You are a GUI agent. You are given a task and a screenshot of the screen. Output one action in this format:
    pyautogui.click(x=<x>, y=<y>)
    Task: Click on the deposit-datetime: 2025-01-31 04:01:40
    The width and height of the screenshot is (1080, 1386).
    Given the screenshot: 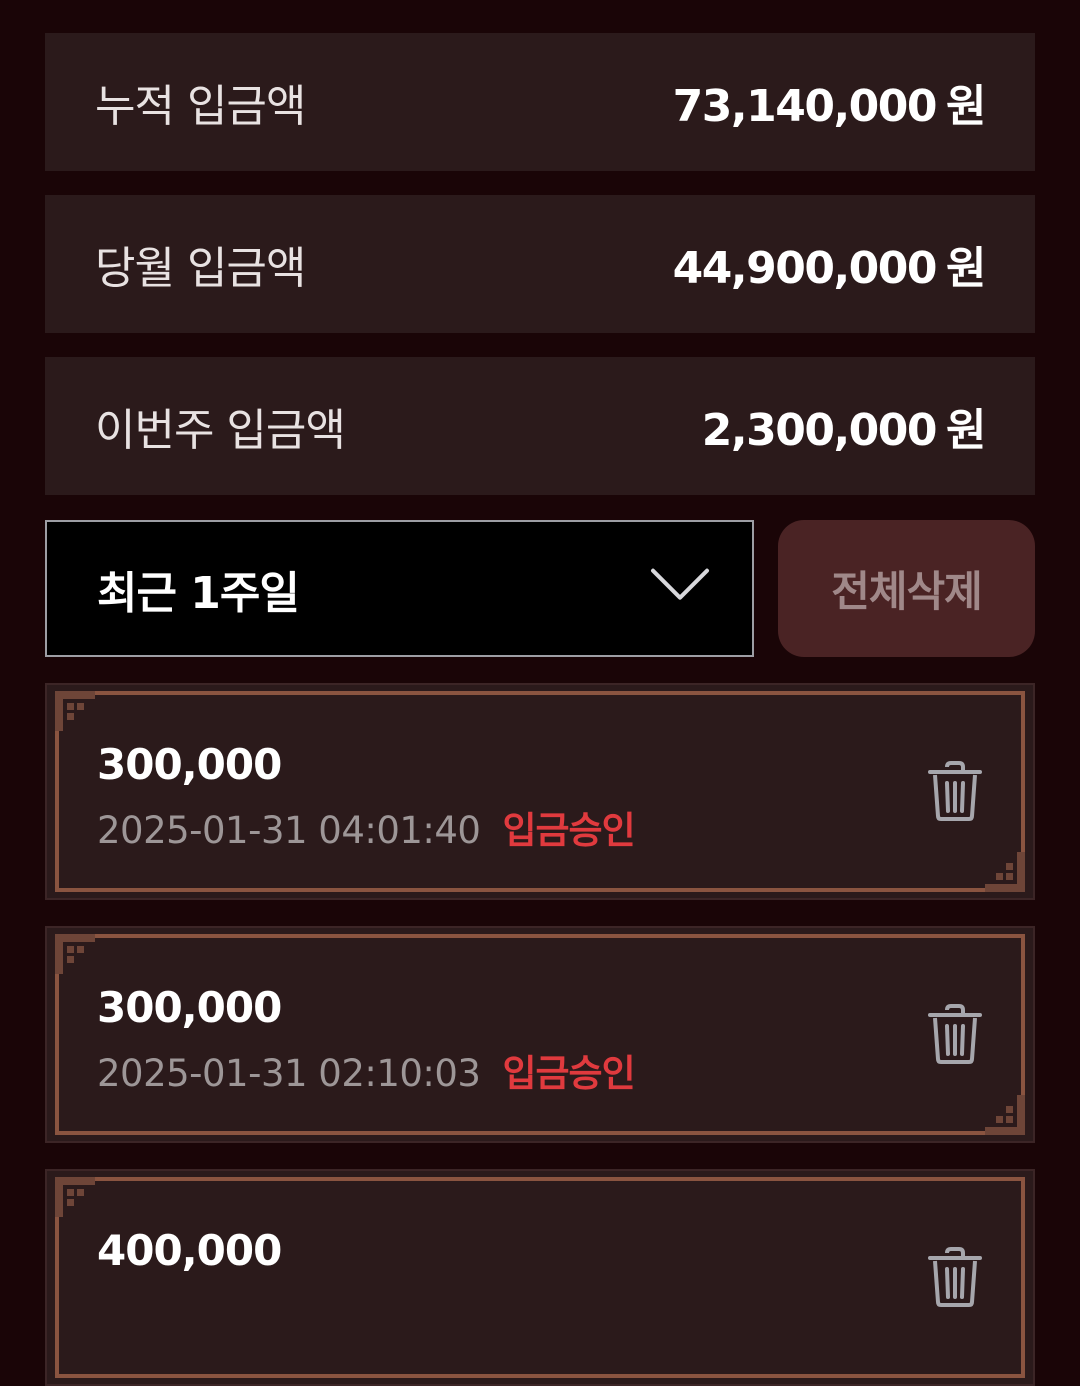 What is the action you would take?
    pyautogui.click(x=289, y=830)
    